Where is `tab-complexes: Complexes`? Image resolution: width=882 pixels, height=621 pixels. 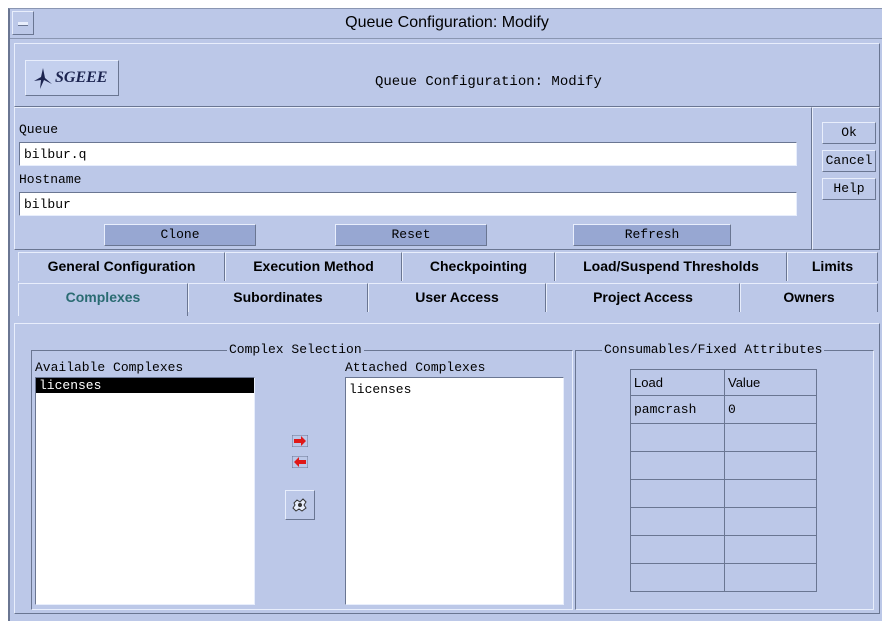
tab-complexes: Complexes is located at coordinates (103, 299).